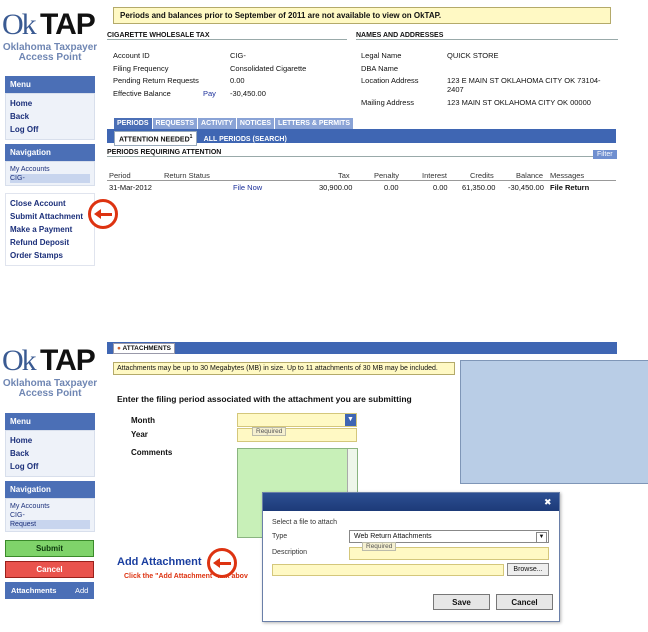 Image resolution: width=648 pixels, height=632 pixels. I want to click on filter-button: Filter, so click(605, 154).